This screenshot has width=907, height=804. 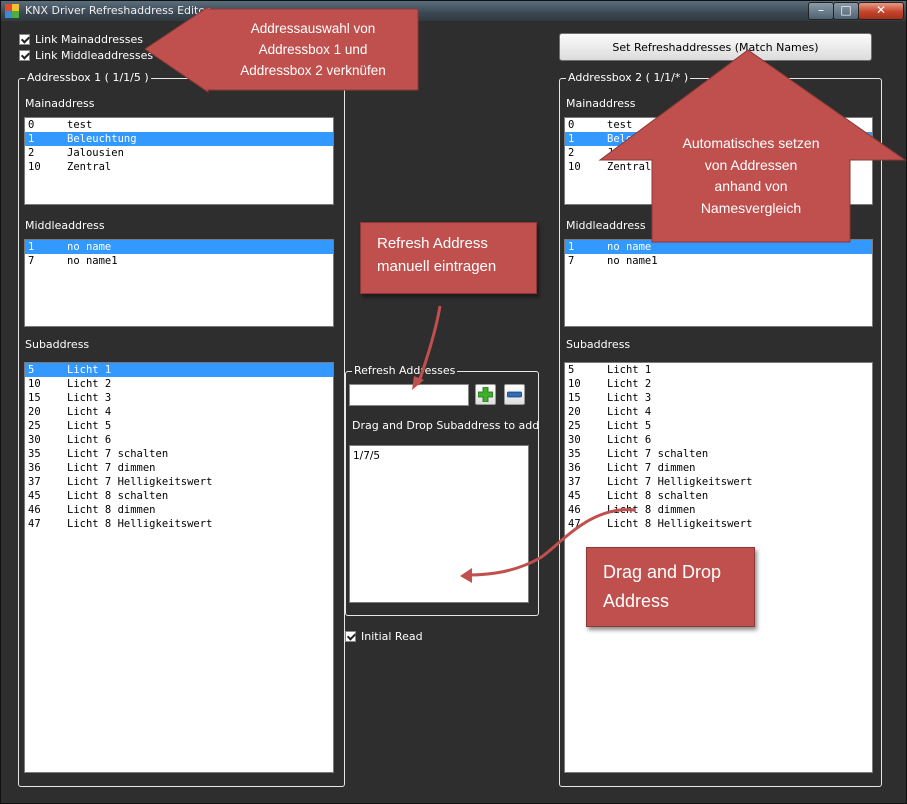 I want to click on box2-mainaddress-label: Mainaddress, so click(x=601, y=103).